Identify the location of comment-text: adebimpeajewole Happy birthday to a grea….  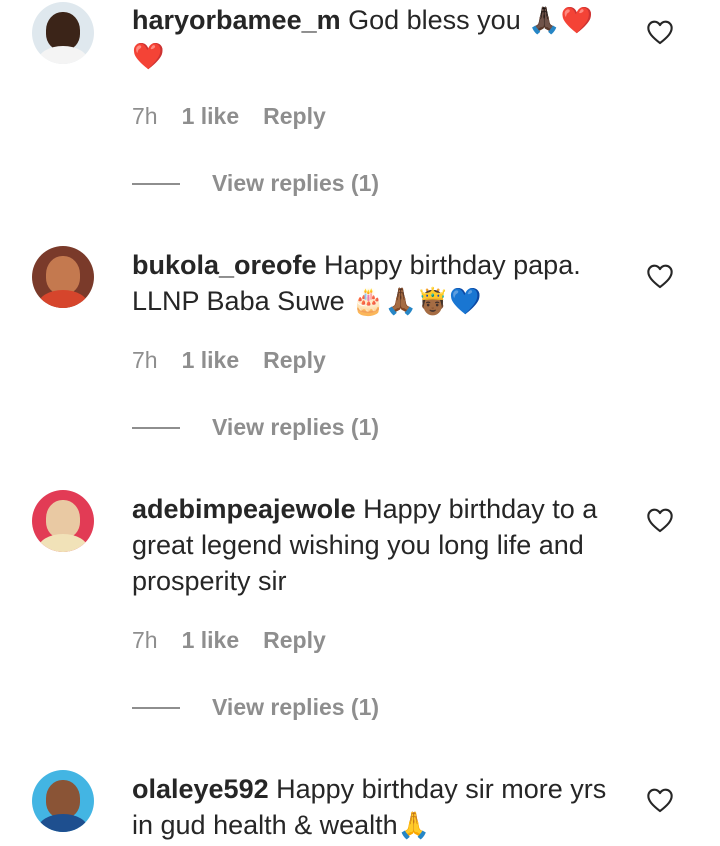
(377, 545).